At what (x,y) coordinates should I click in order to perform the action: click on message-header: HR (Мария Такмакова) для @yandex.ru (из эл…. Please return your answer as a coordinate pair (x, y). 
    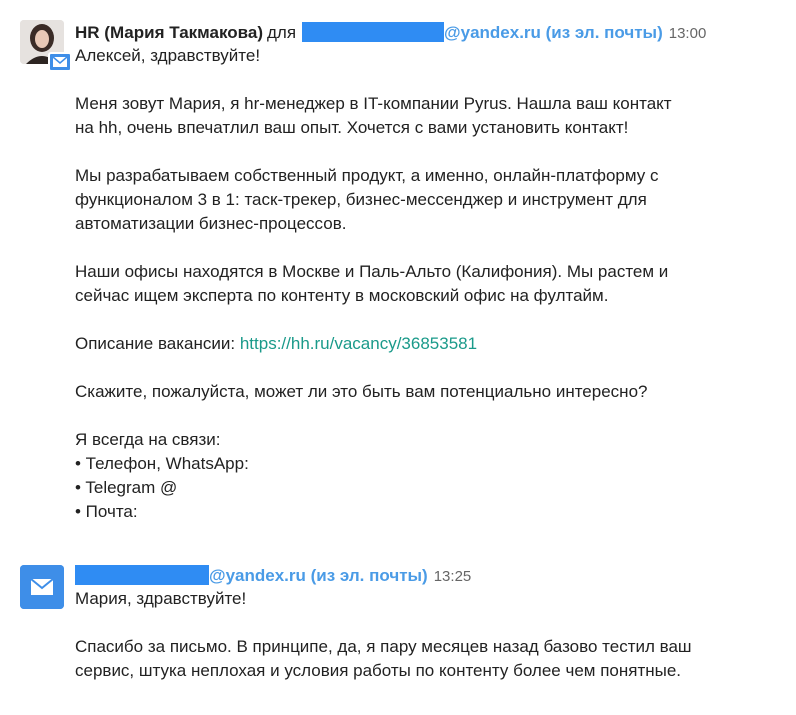
    Looking at the image, I should click on (390, 33).